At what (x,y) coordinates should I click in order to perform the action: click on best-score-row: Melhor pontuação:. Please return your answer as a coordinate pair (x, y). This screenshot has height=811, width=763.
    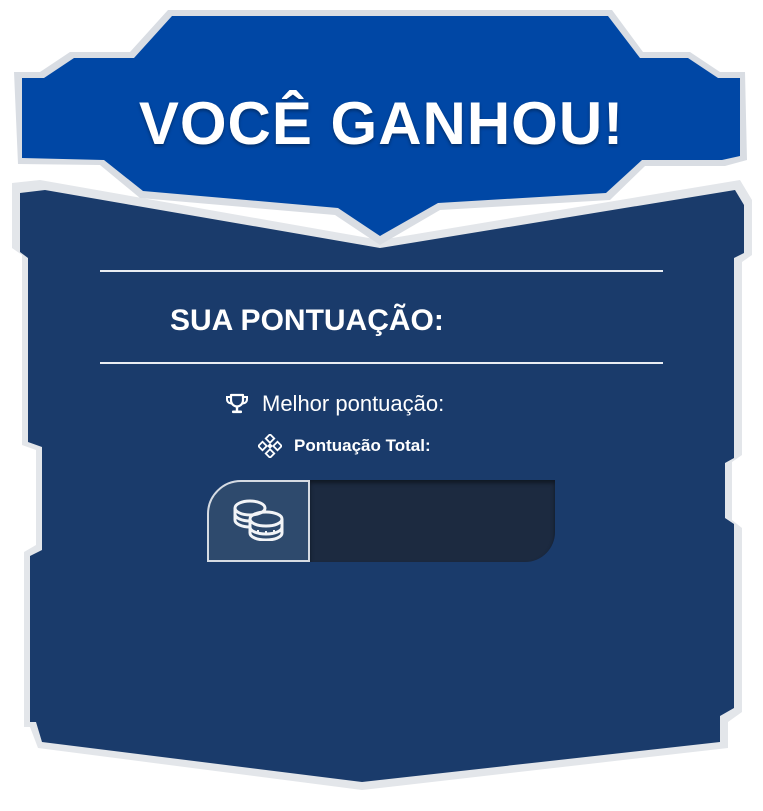
    Looking at the image, I should click on (338, 404).